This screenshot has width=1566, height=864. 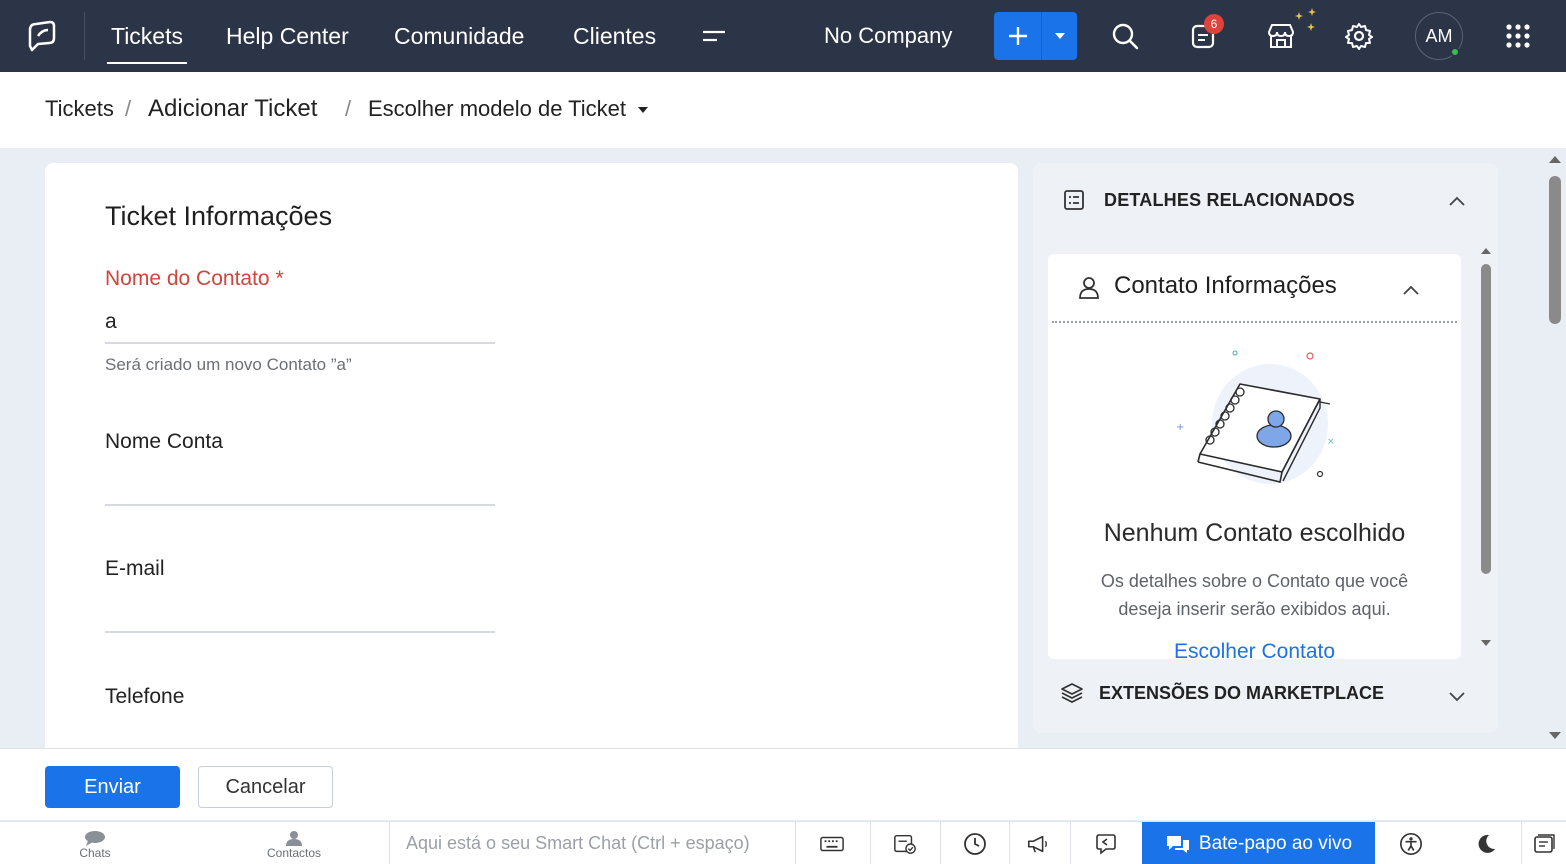 I want to click on nav-tab-help-center: Help Center, so click(x=287, y=36).